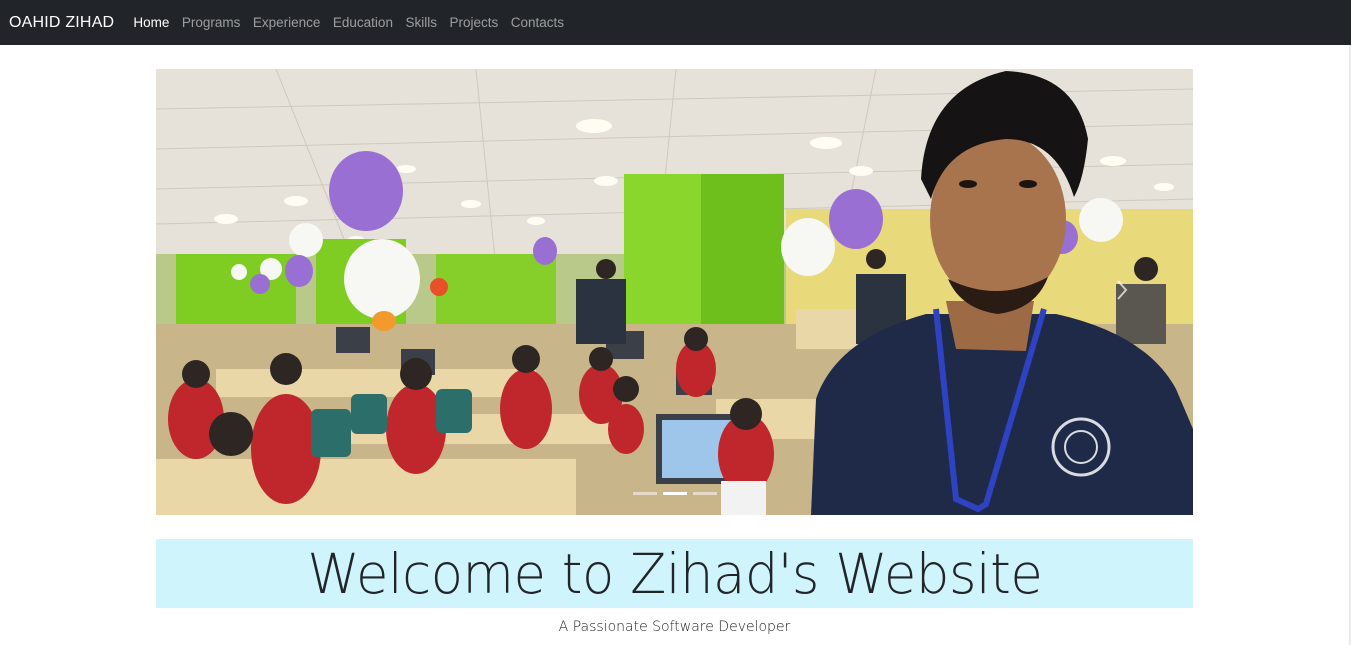  I want to click on tagline: A Passionate Software Developer, so click(674, 627).